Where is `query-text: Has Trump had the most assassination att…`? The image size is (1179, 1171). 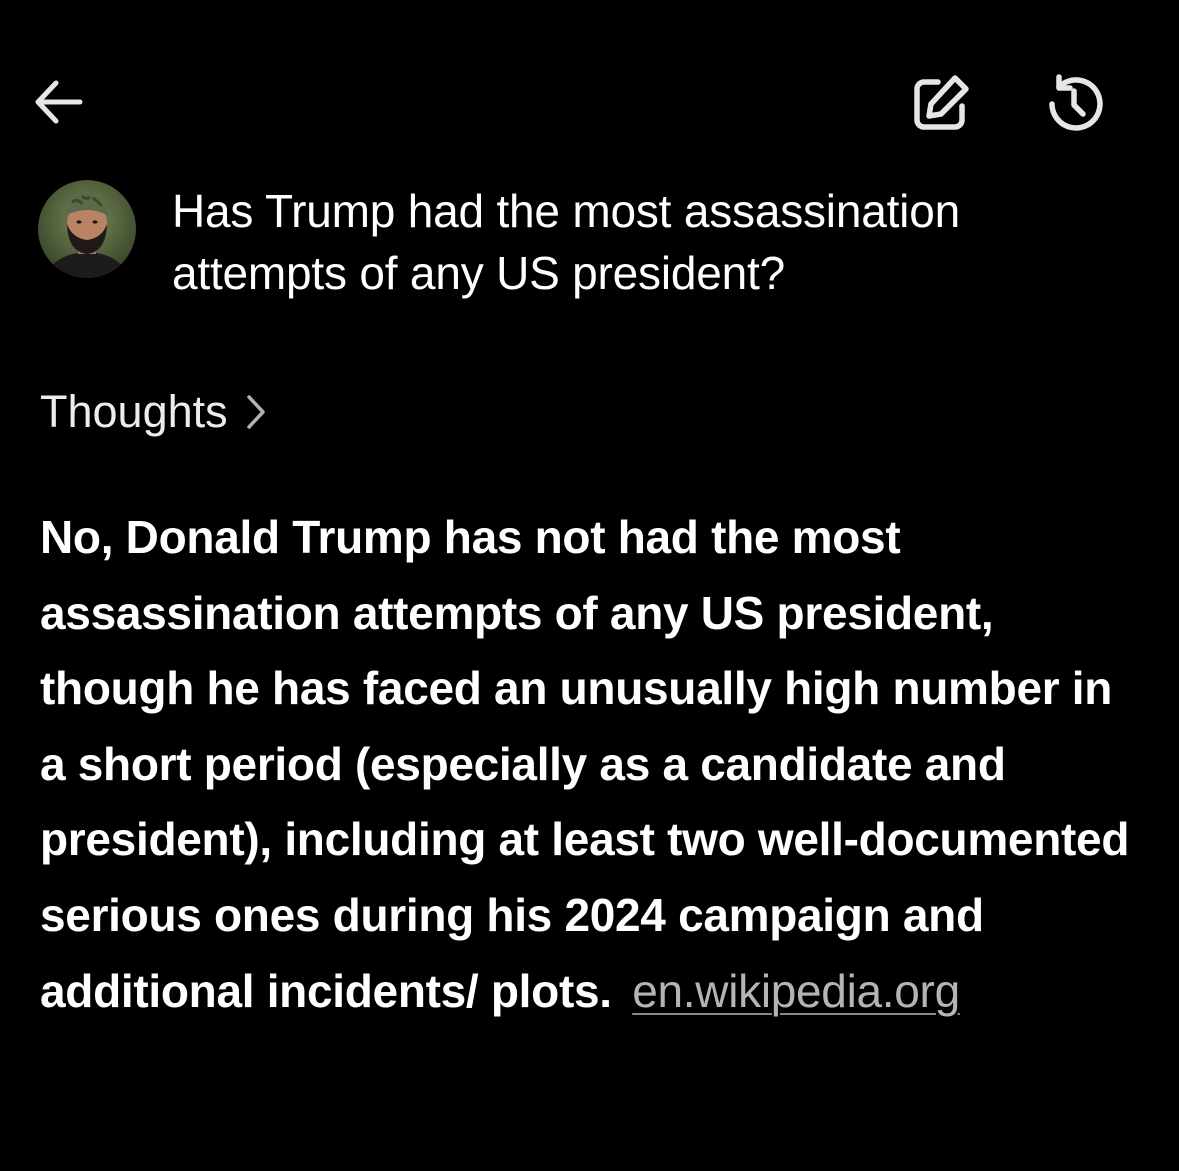 query-text: Has Trump had the most assassination att… is located at coordinates (566, 242).